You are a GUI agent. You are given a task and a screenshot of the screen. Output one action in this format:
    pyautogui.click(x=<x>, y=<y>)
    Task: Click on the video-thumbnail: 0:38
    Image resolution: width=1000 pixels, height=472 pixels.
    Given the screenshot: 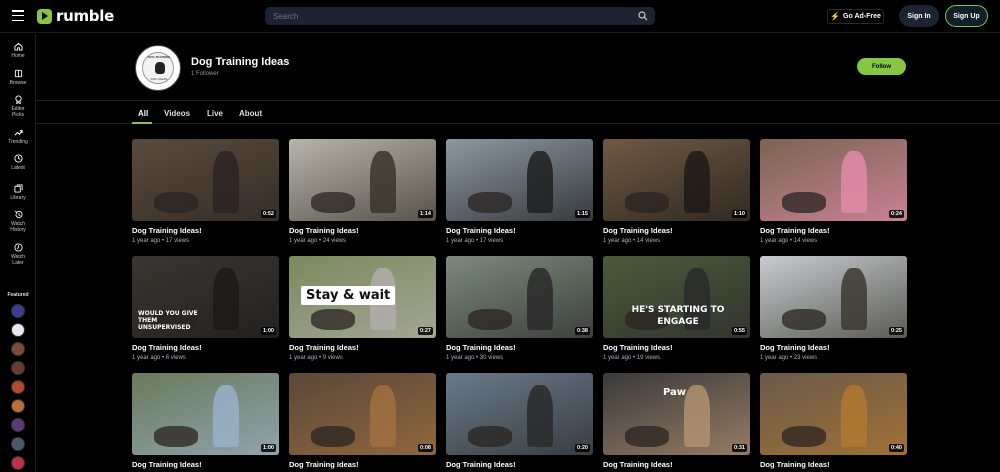 What is the action you would take?
    pyautogui.click(x=519, y=297)
    